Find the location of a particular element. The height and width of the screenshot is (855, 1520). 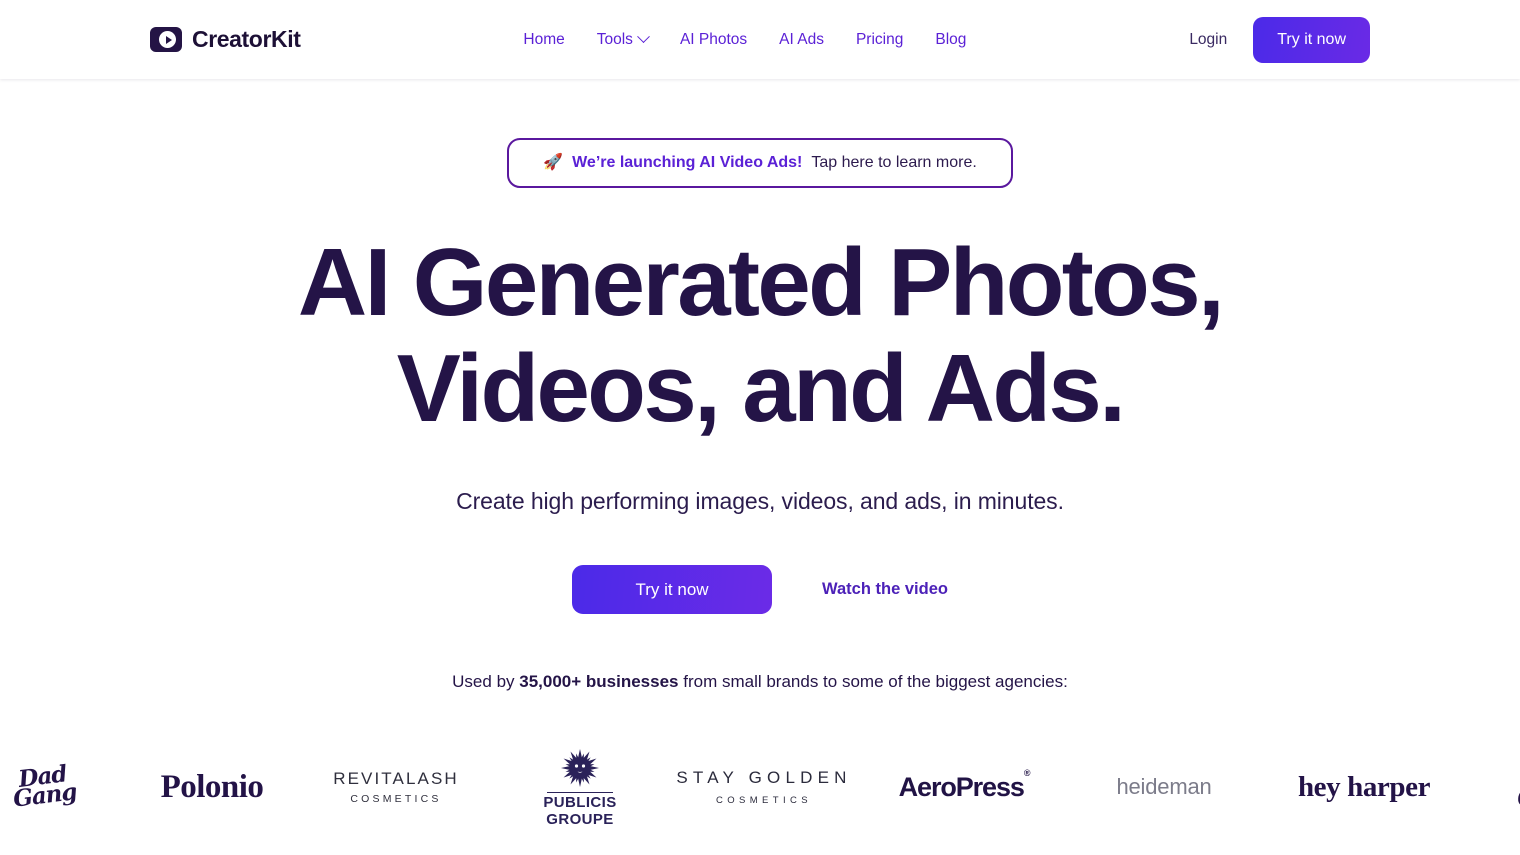

main-navigation: Home Tools AI Photos AI Ads Pricing Blog is located at coordinates (744, 40).